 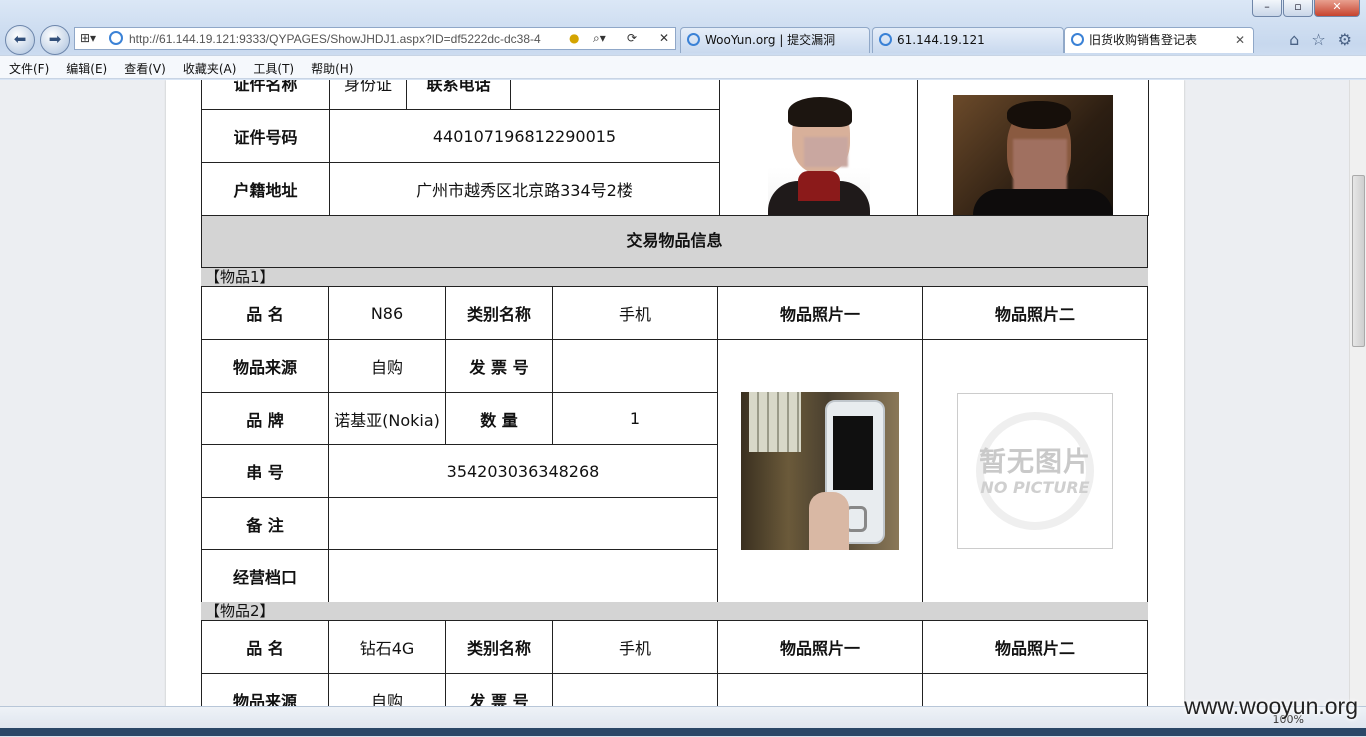 I want to click on item2-invoice-label: 发 票 号, so click(x=499, y=689).